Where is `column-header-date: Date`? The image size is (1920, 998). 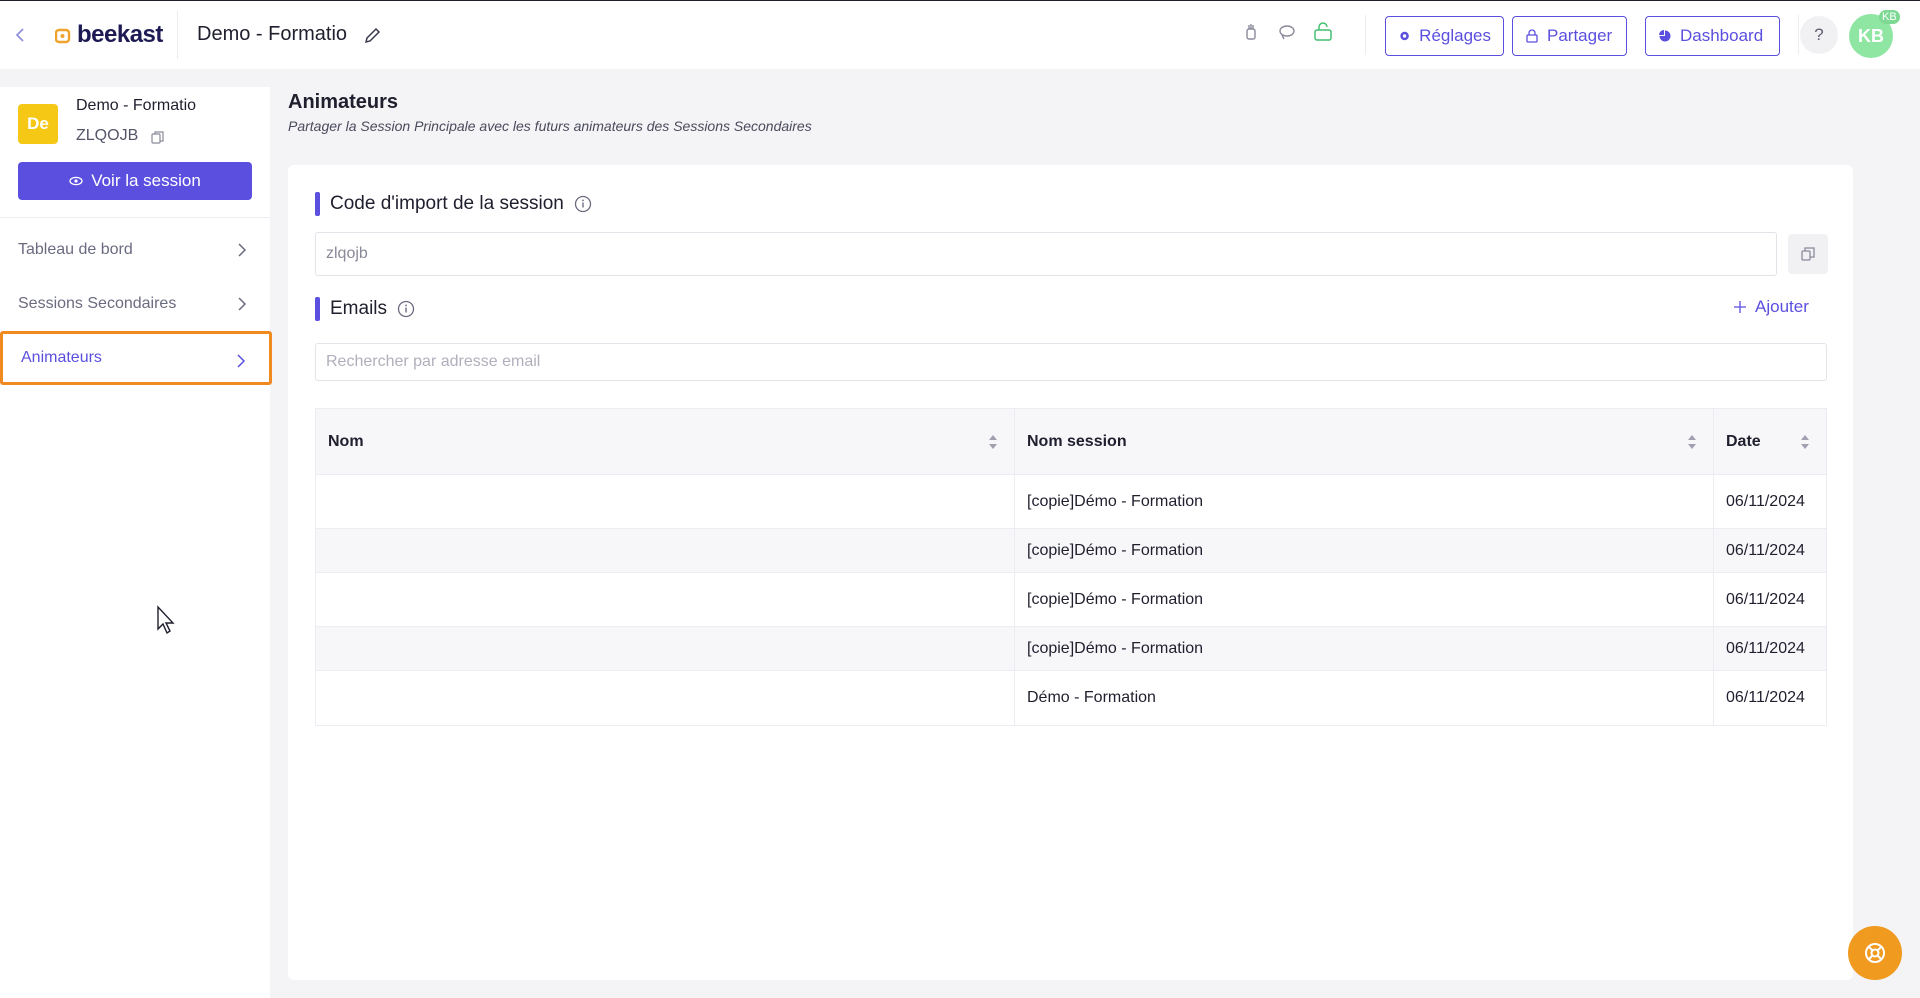
column-header-date: Date is located at coordinates (1770, 441).